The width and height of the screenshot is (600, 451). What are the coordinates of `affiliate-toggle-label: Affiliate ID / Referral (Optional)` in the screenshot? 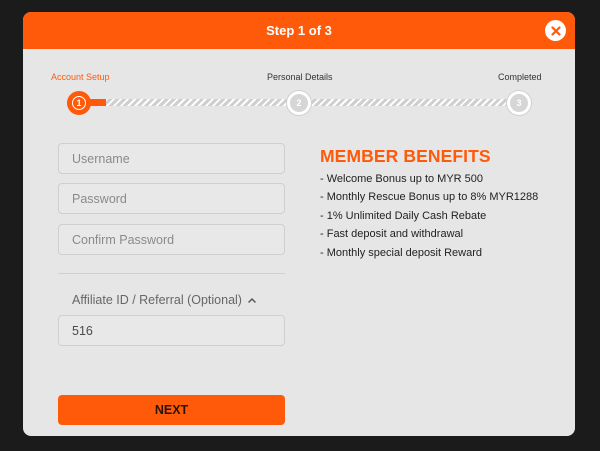 It's located at (157, 300).